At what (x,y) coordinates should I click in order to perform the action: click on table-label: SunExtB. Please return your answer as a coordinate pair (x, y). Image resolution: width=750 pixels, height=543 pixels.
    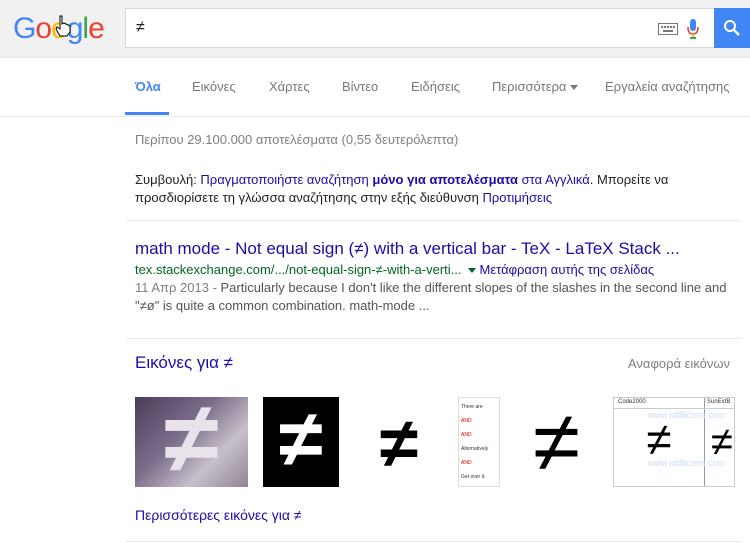
    Looking at the image, I should click on (719, 402).